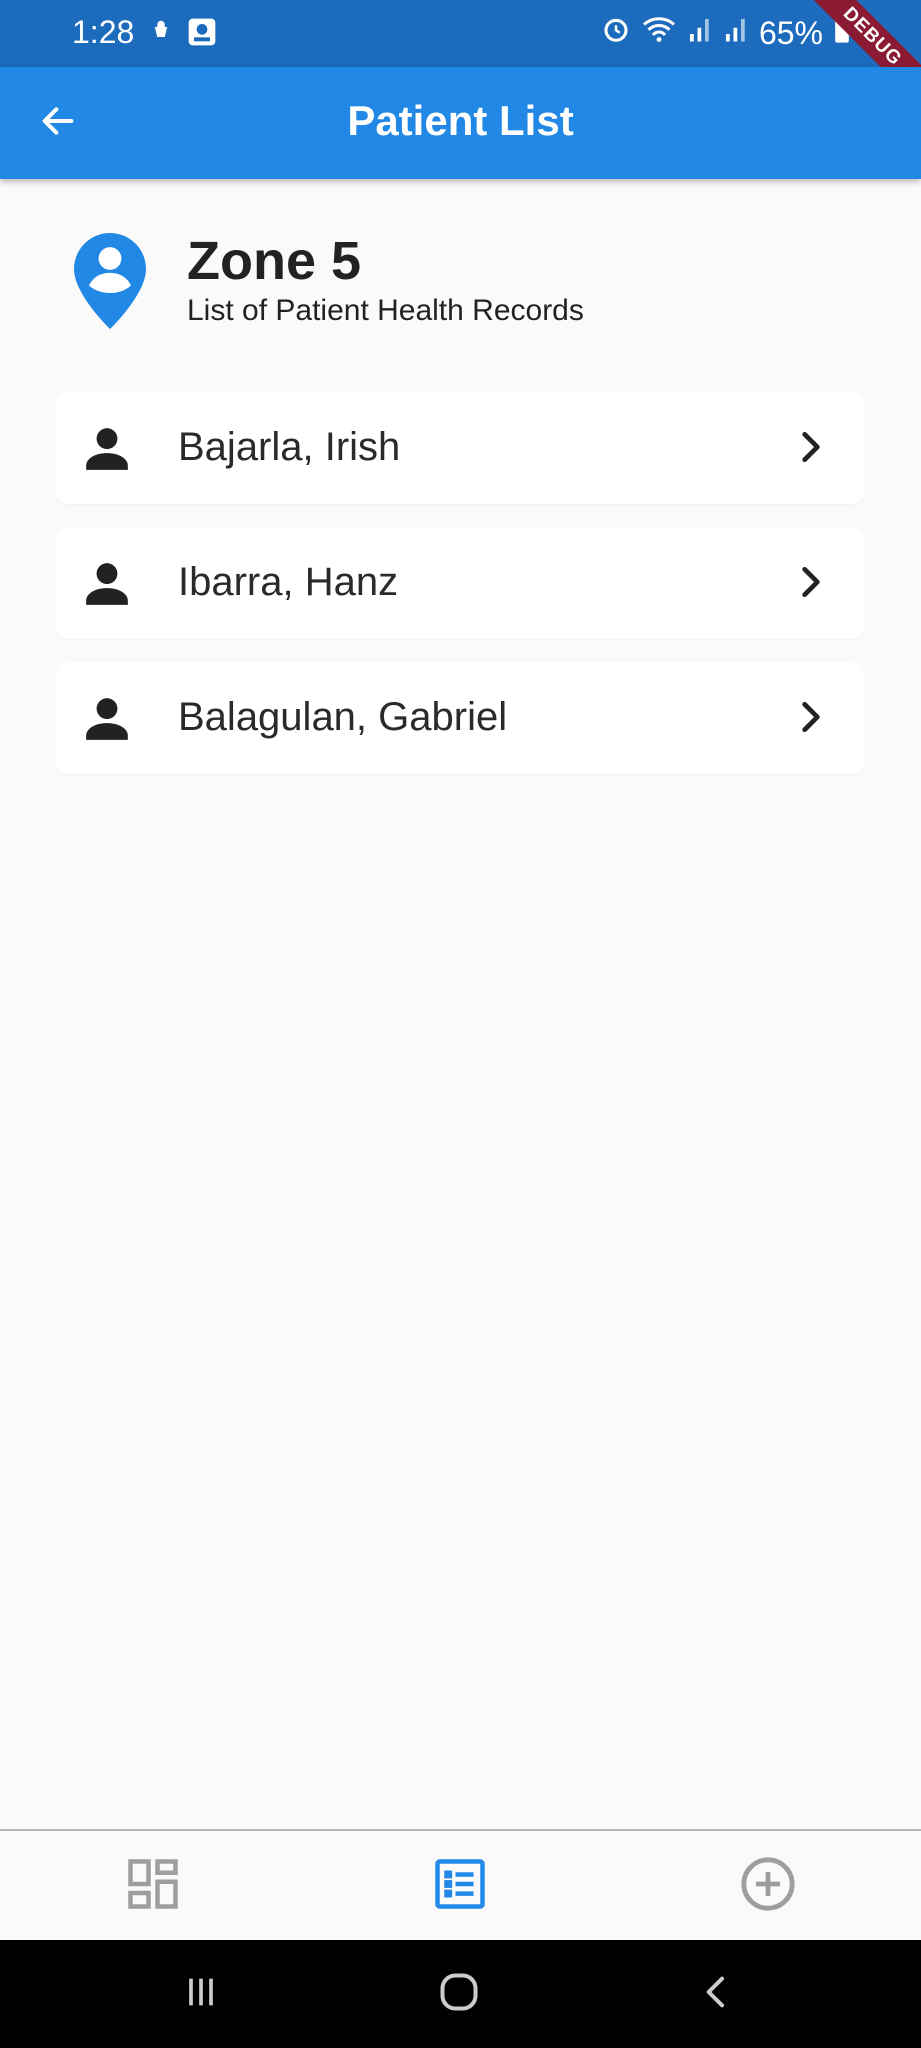 This screenshot has width=921, height=2048. What do you see at coordinates (289, 447) in the screenshot?
I see `patient-name: Bajarla, Irish` at bounding box center [289, 447].